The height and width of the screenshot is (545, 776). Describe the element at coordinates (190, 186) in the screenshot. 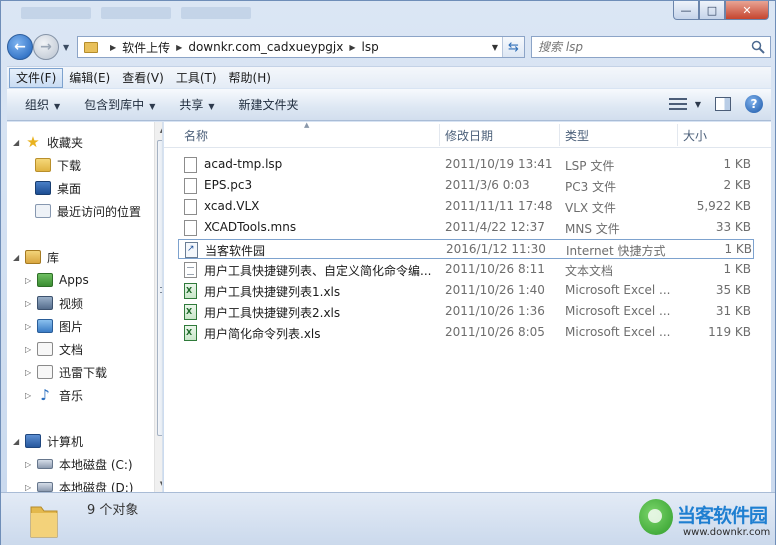

I see `file-icon` at that location.